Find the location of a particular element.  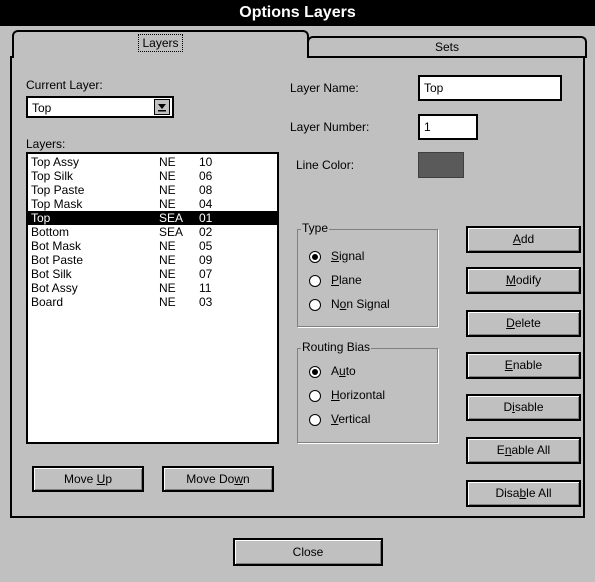

layer-num: 03 is located at coordinates (206, 302).